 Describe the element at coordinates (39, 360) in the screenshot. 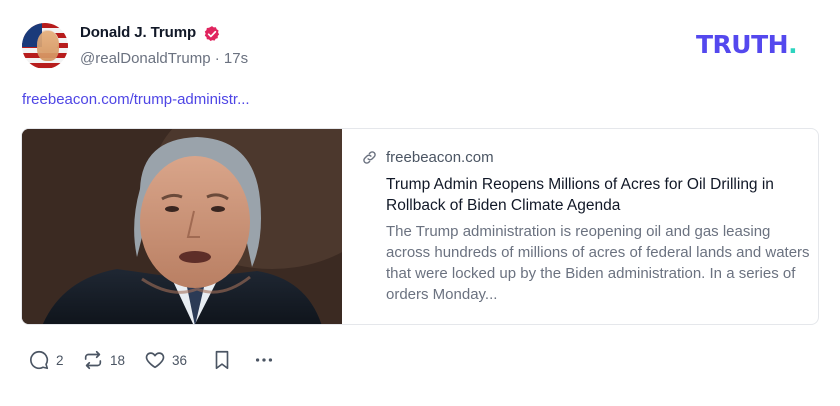

I see `comment-icon` at that location.